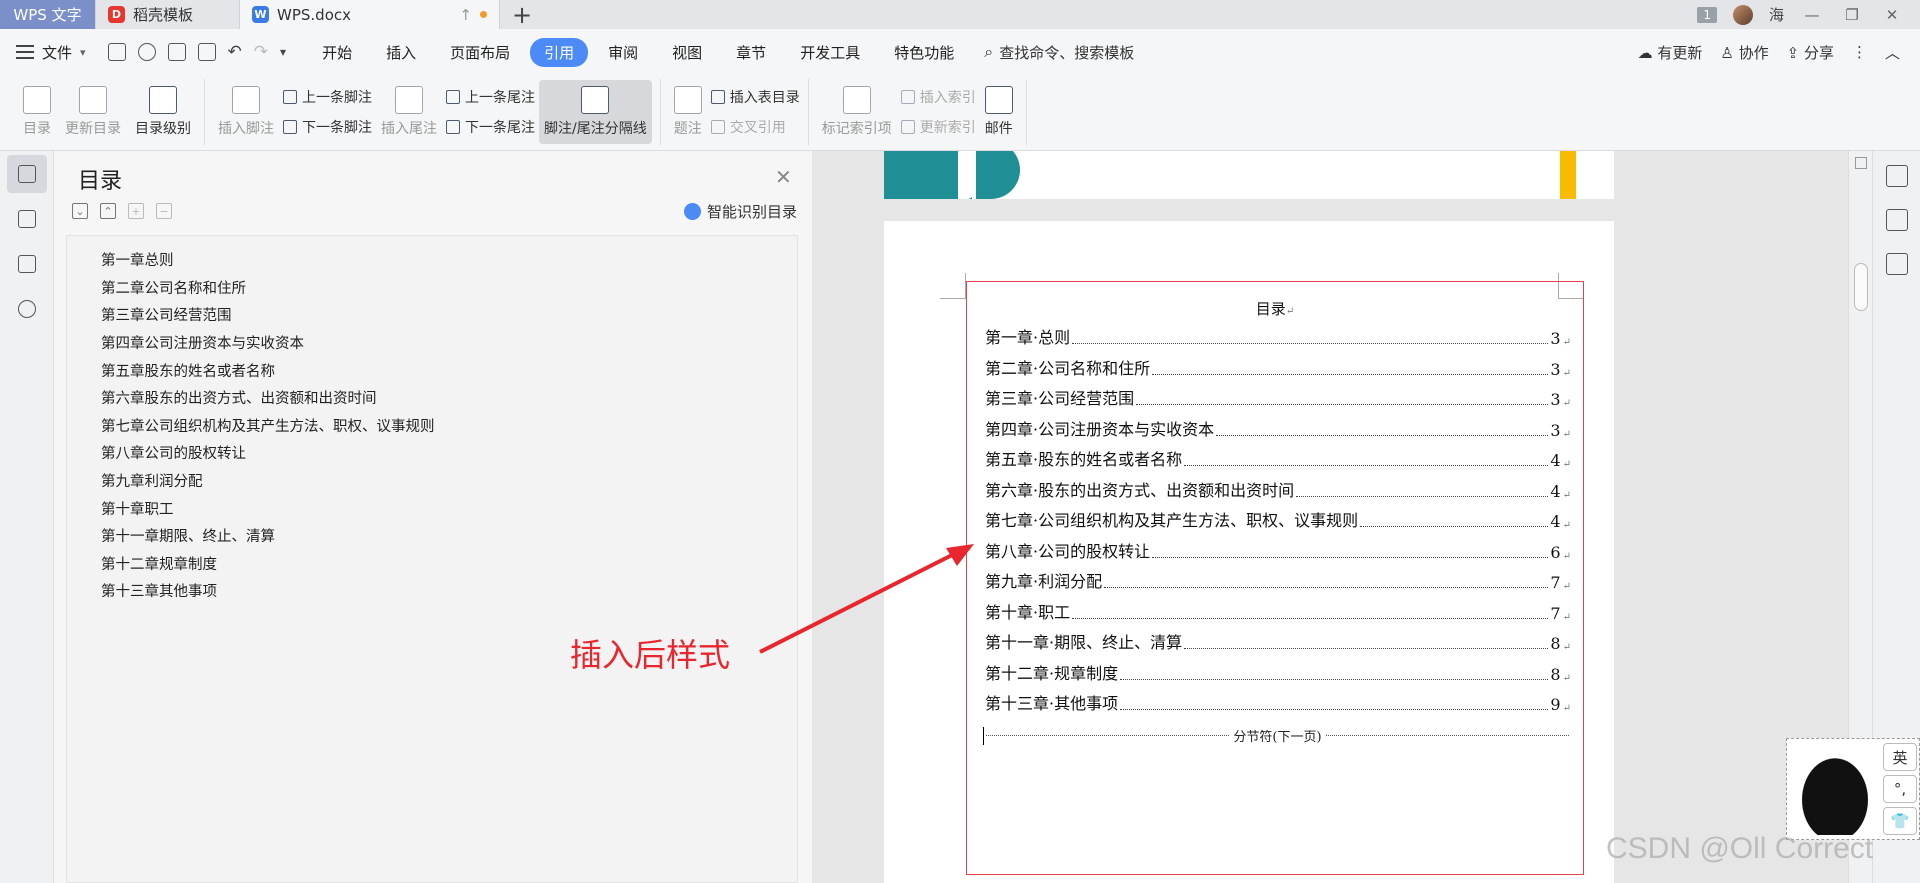 The height and width of the screenshot is (883, 1920). I want to click on update-toc-button: 更新目录, so click(93, 112).